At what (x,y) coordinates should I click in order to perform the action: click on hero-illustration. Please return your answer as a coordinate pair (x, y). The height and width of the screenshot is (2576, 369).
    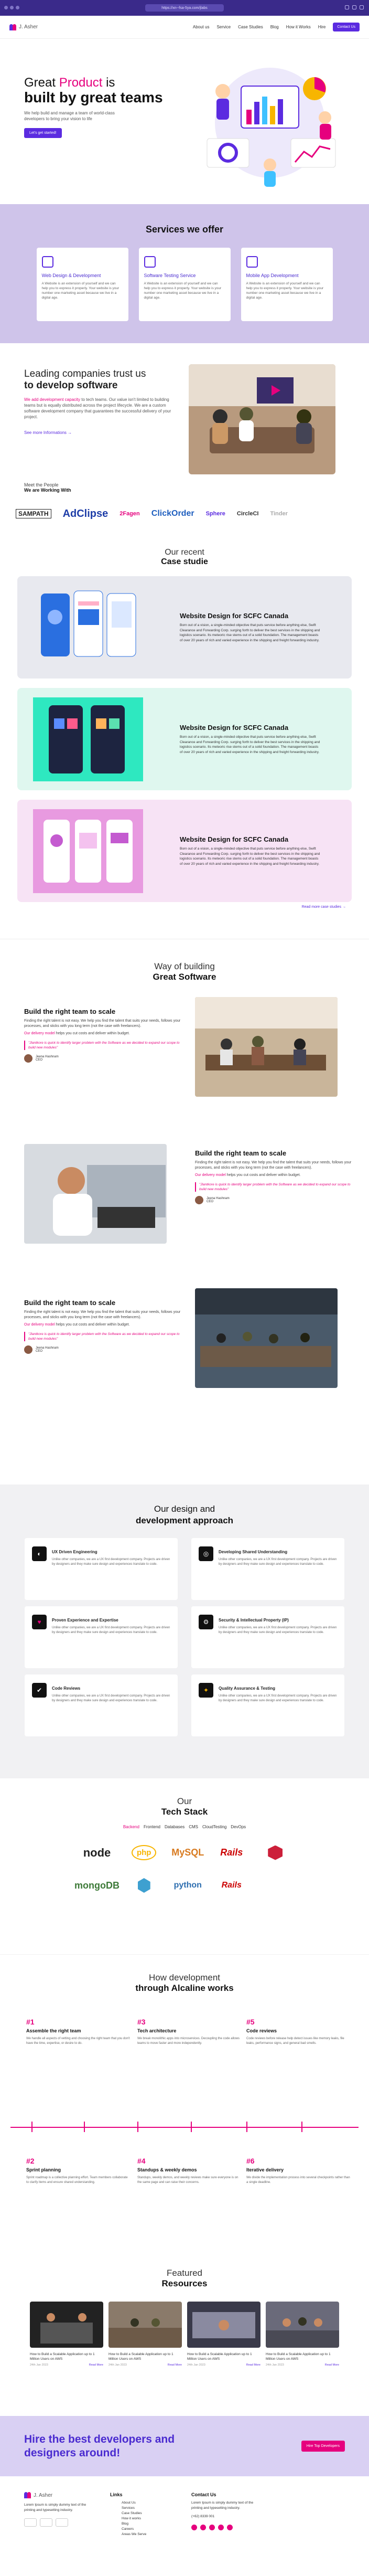
    Looking at the image, I should click on (271, 127).